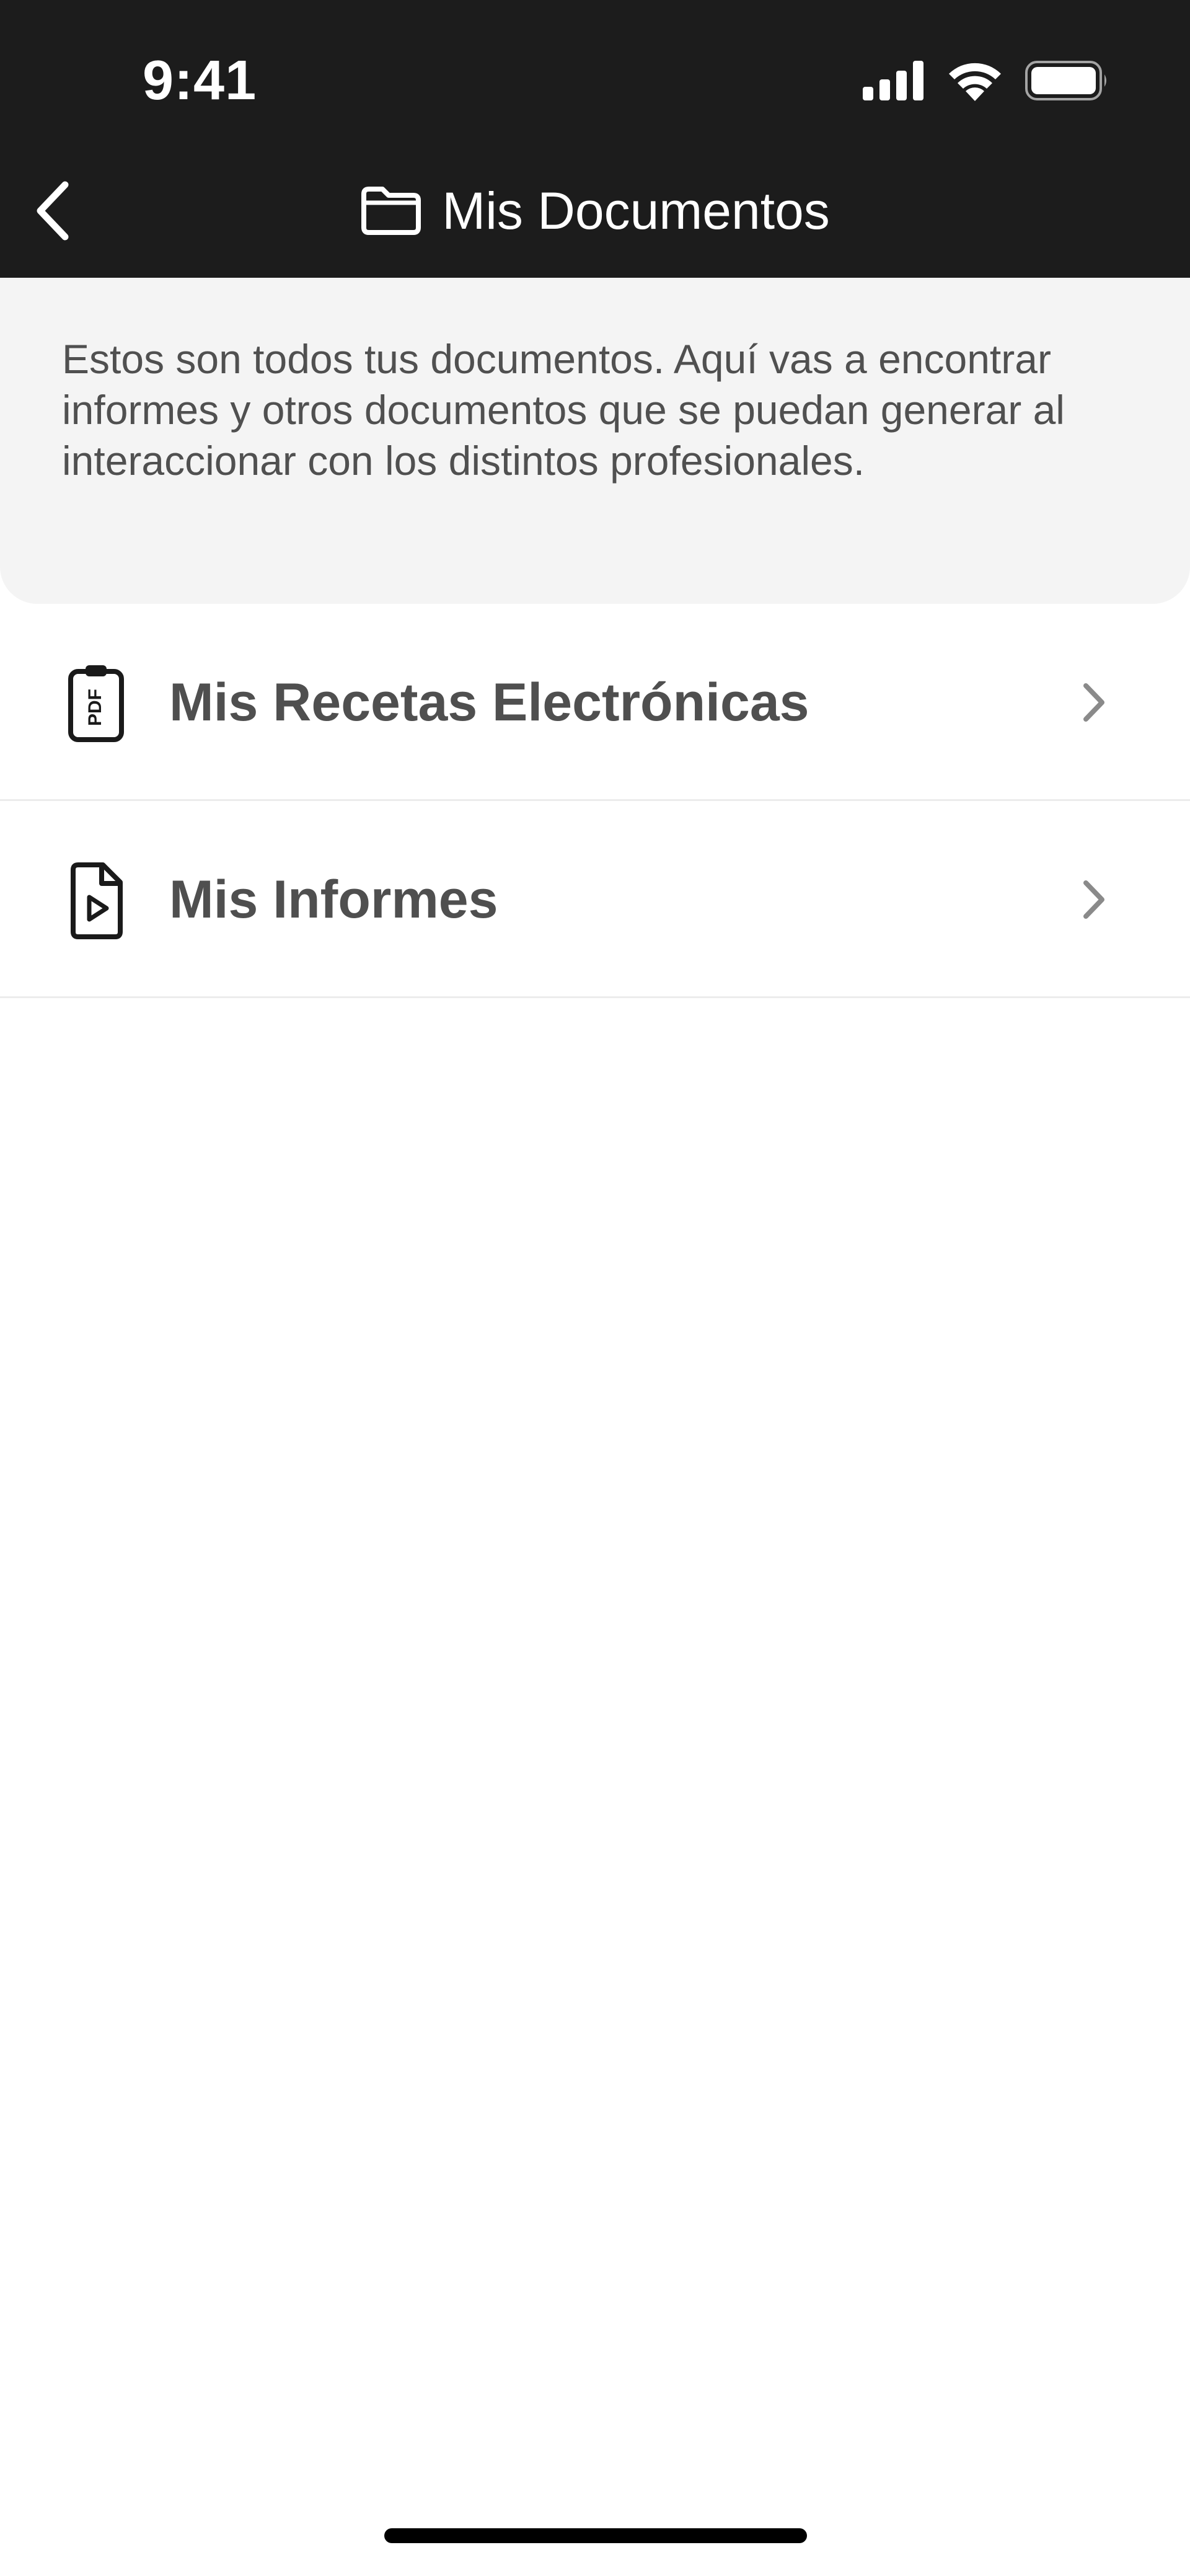  I want to click on status-icons, so click(986, 80).